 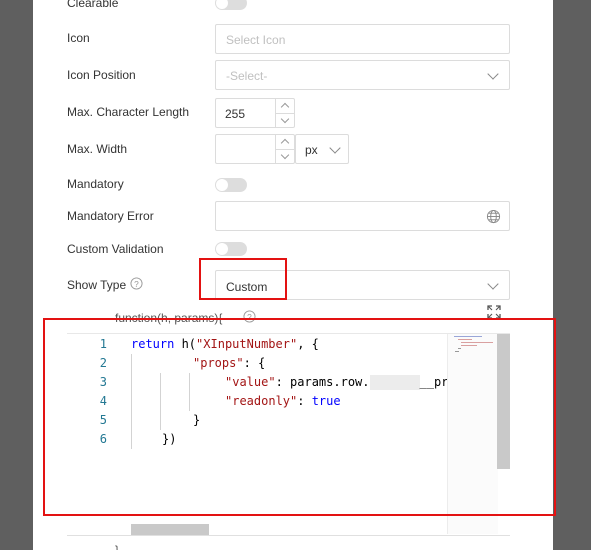 What do you see at coordinates (322, 149) in the screenshot?
I see `max-width-unit-select: px` at bounding box center [322, 149].